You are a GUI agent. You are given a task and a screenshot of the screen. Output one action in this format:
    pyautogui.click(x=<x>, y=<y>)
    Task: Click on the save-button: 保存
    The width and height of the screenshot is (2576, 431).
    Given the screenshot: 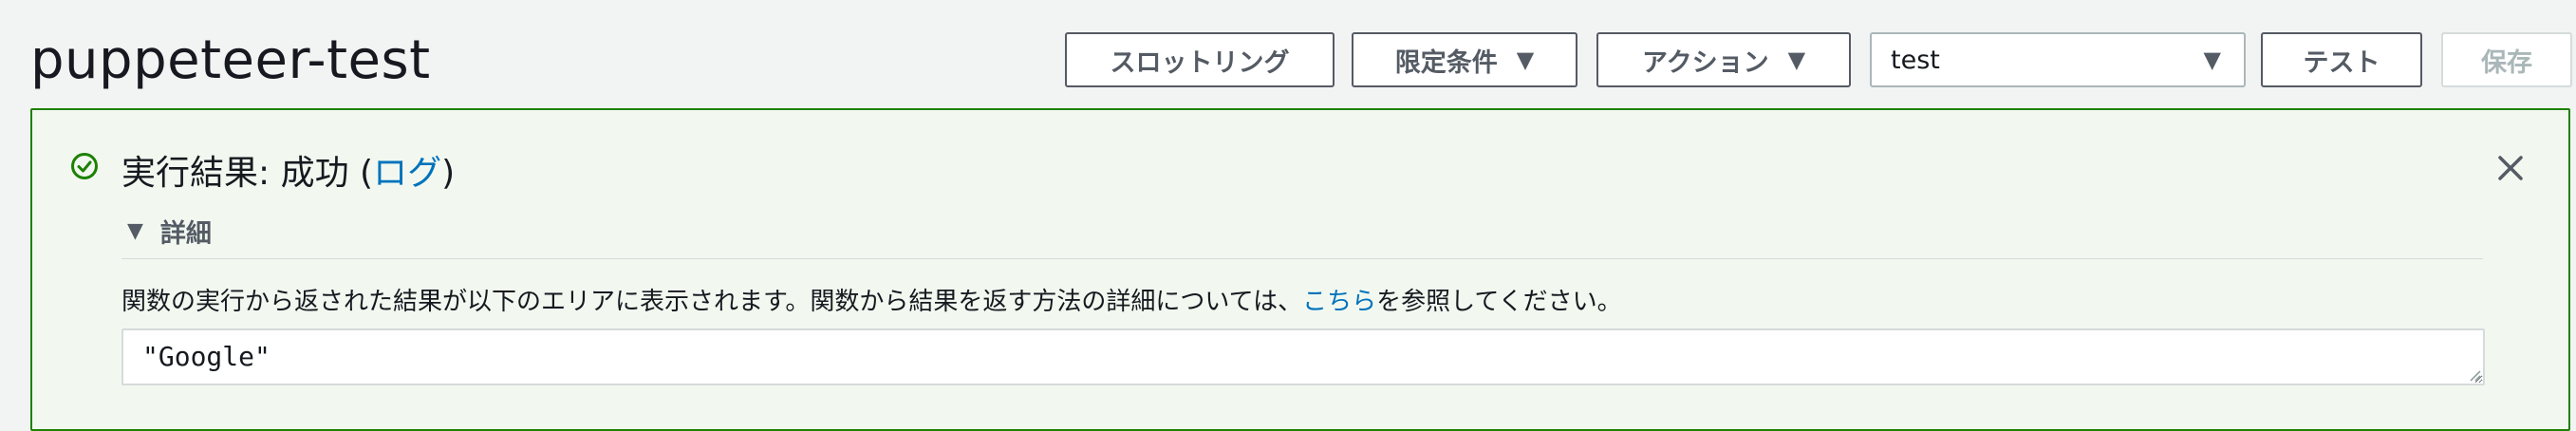 What is the action you would take?
    pyautogui.click(x=2506, y=59)
    